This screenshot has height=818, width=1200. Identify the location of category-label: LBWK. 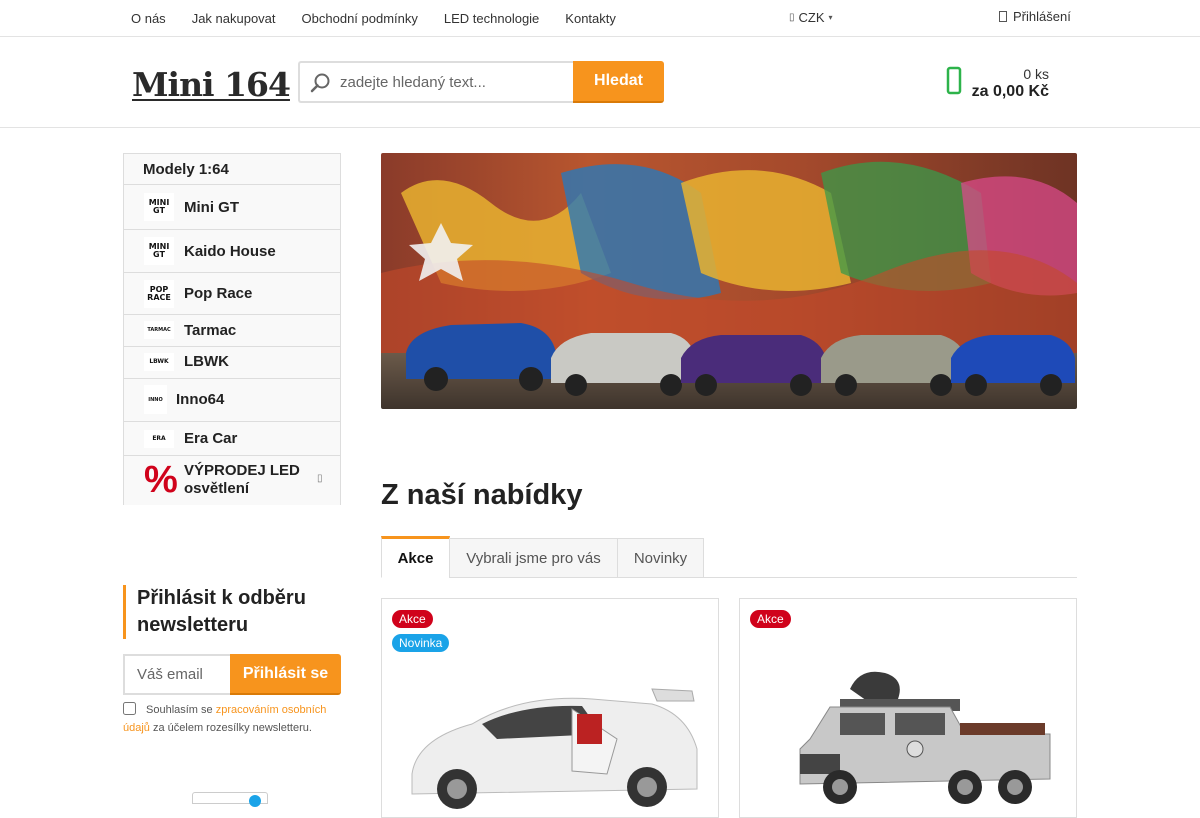
(206, 361).